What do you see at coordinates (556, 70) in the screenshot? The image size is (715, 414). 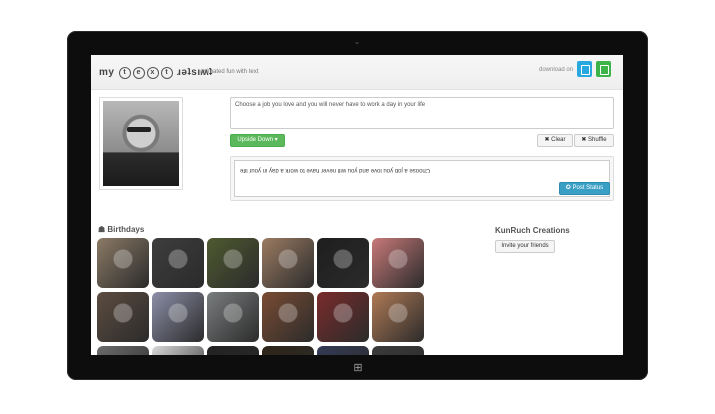 I see `download-label: download on` at bounding box center [556, 70].